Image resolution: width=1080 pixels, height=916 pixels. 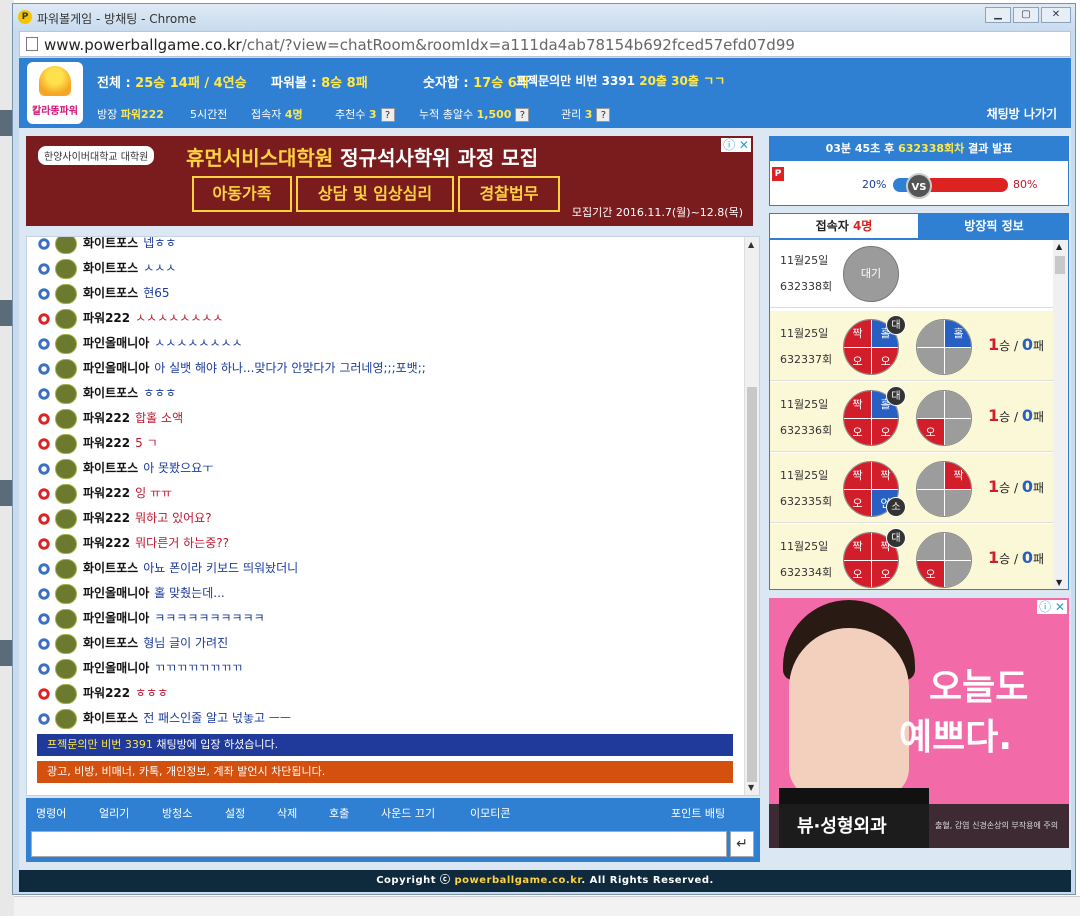 I want to click on divider, so click(x=871, y=560).